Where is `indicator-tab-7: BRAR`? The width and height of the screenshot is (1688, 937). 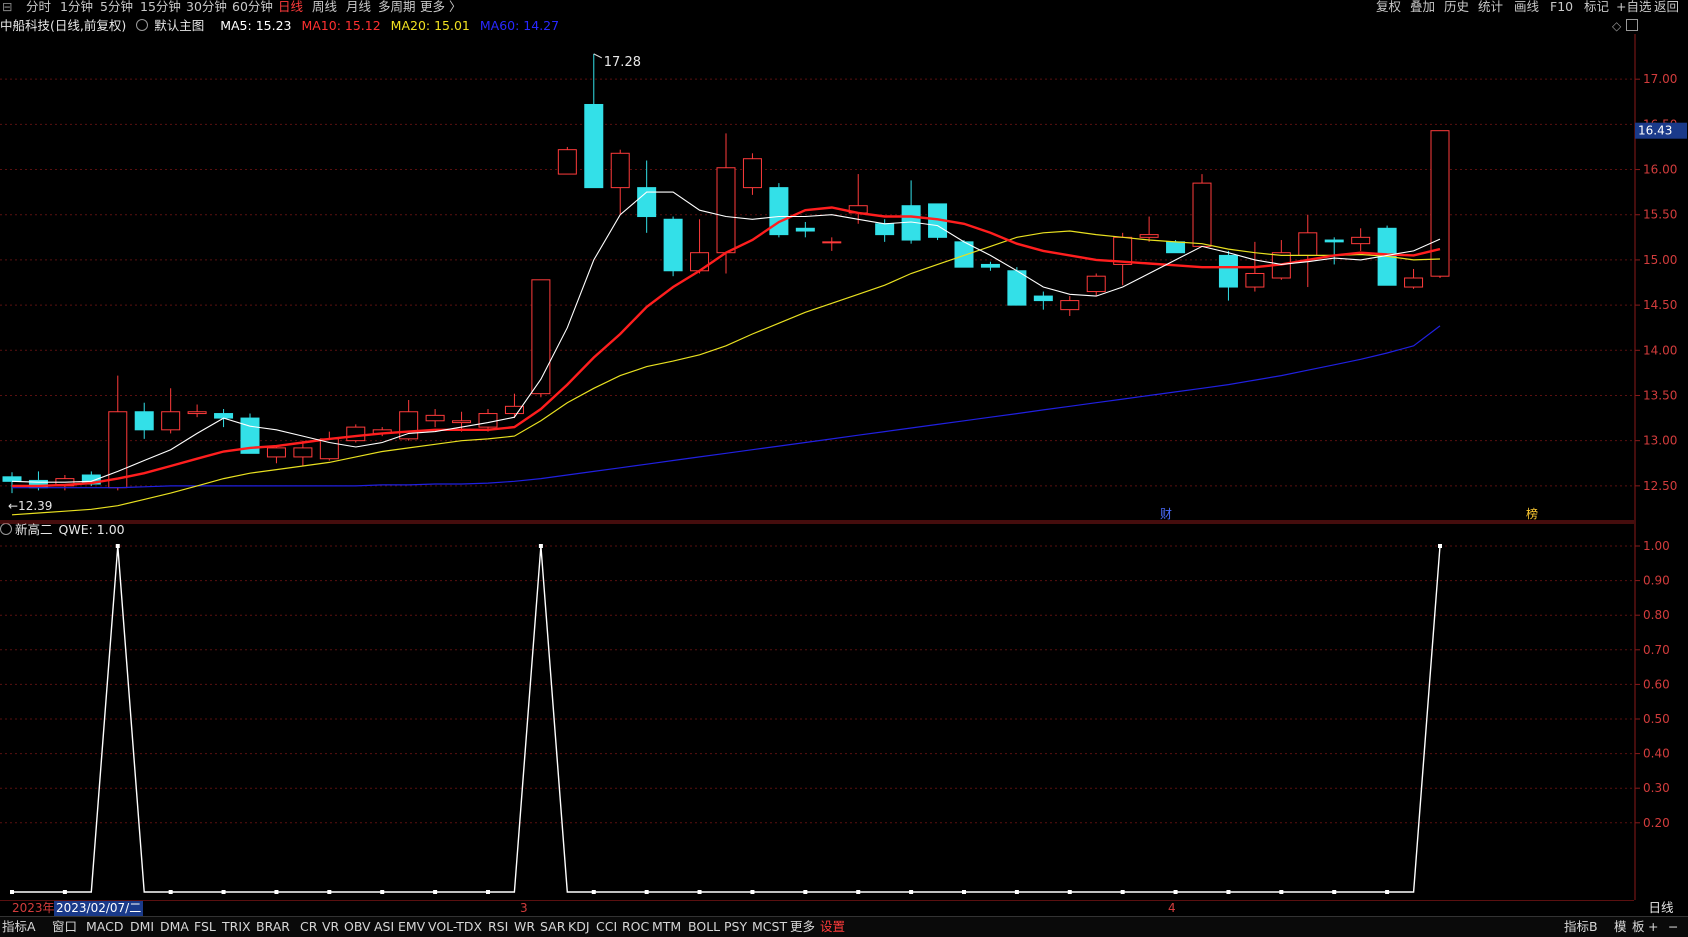 indicator-tab-7: BRAR is located at coordinates (273, 927).